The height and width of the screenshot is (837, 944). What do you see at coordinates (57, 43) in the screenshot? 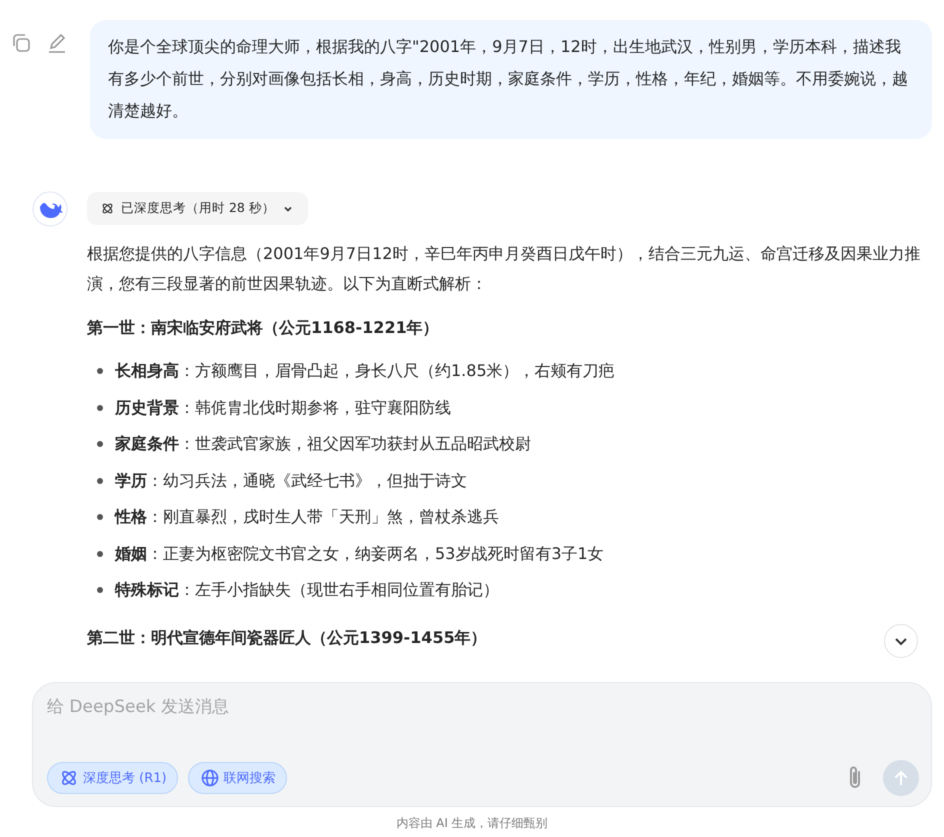
I see `edit-icon` at bounding box center [57, 43].